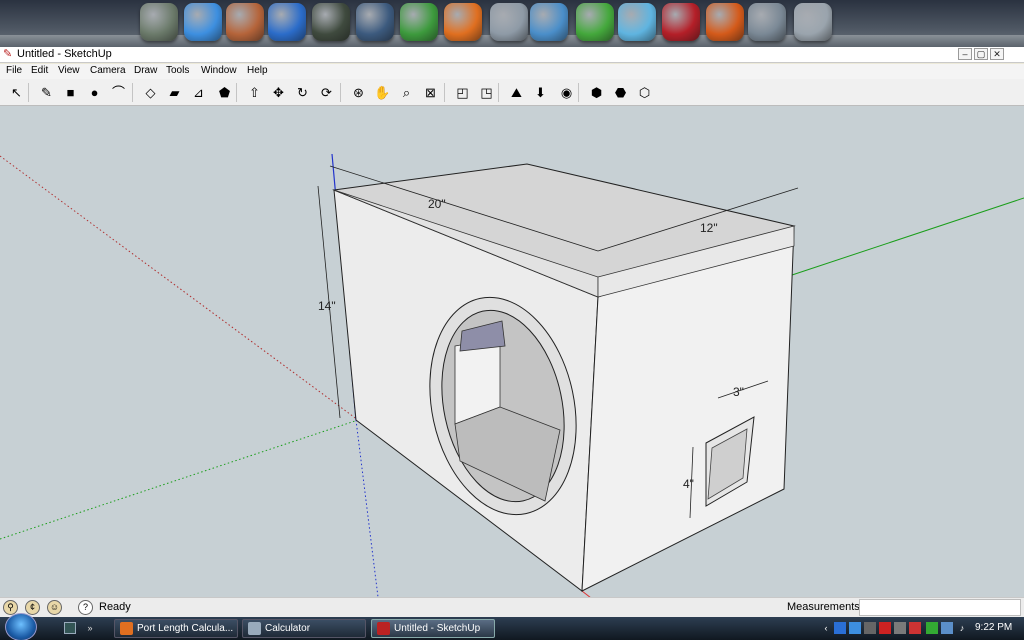 This screenshot has width=1024, height=640. I want to click on place-model-icon: ⬇, so click(540, 92).